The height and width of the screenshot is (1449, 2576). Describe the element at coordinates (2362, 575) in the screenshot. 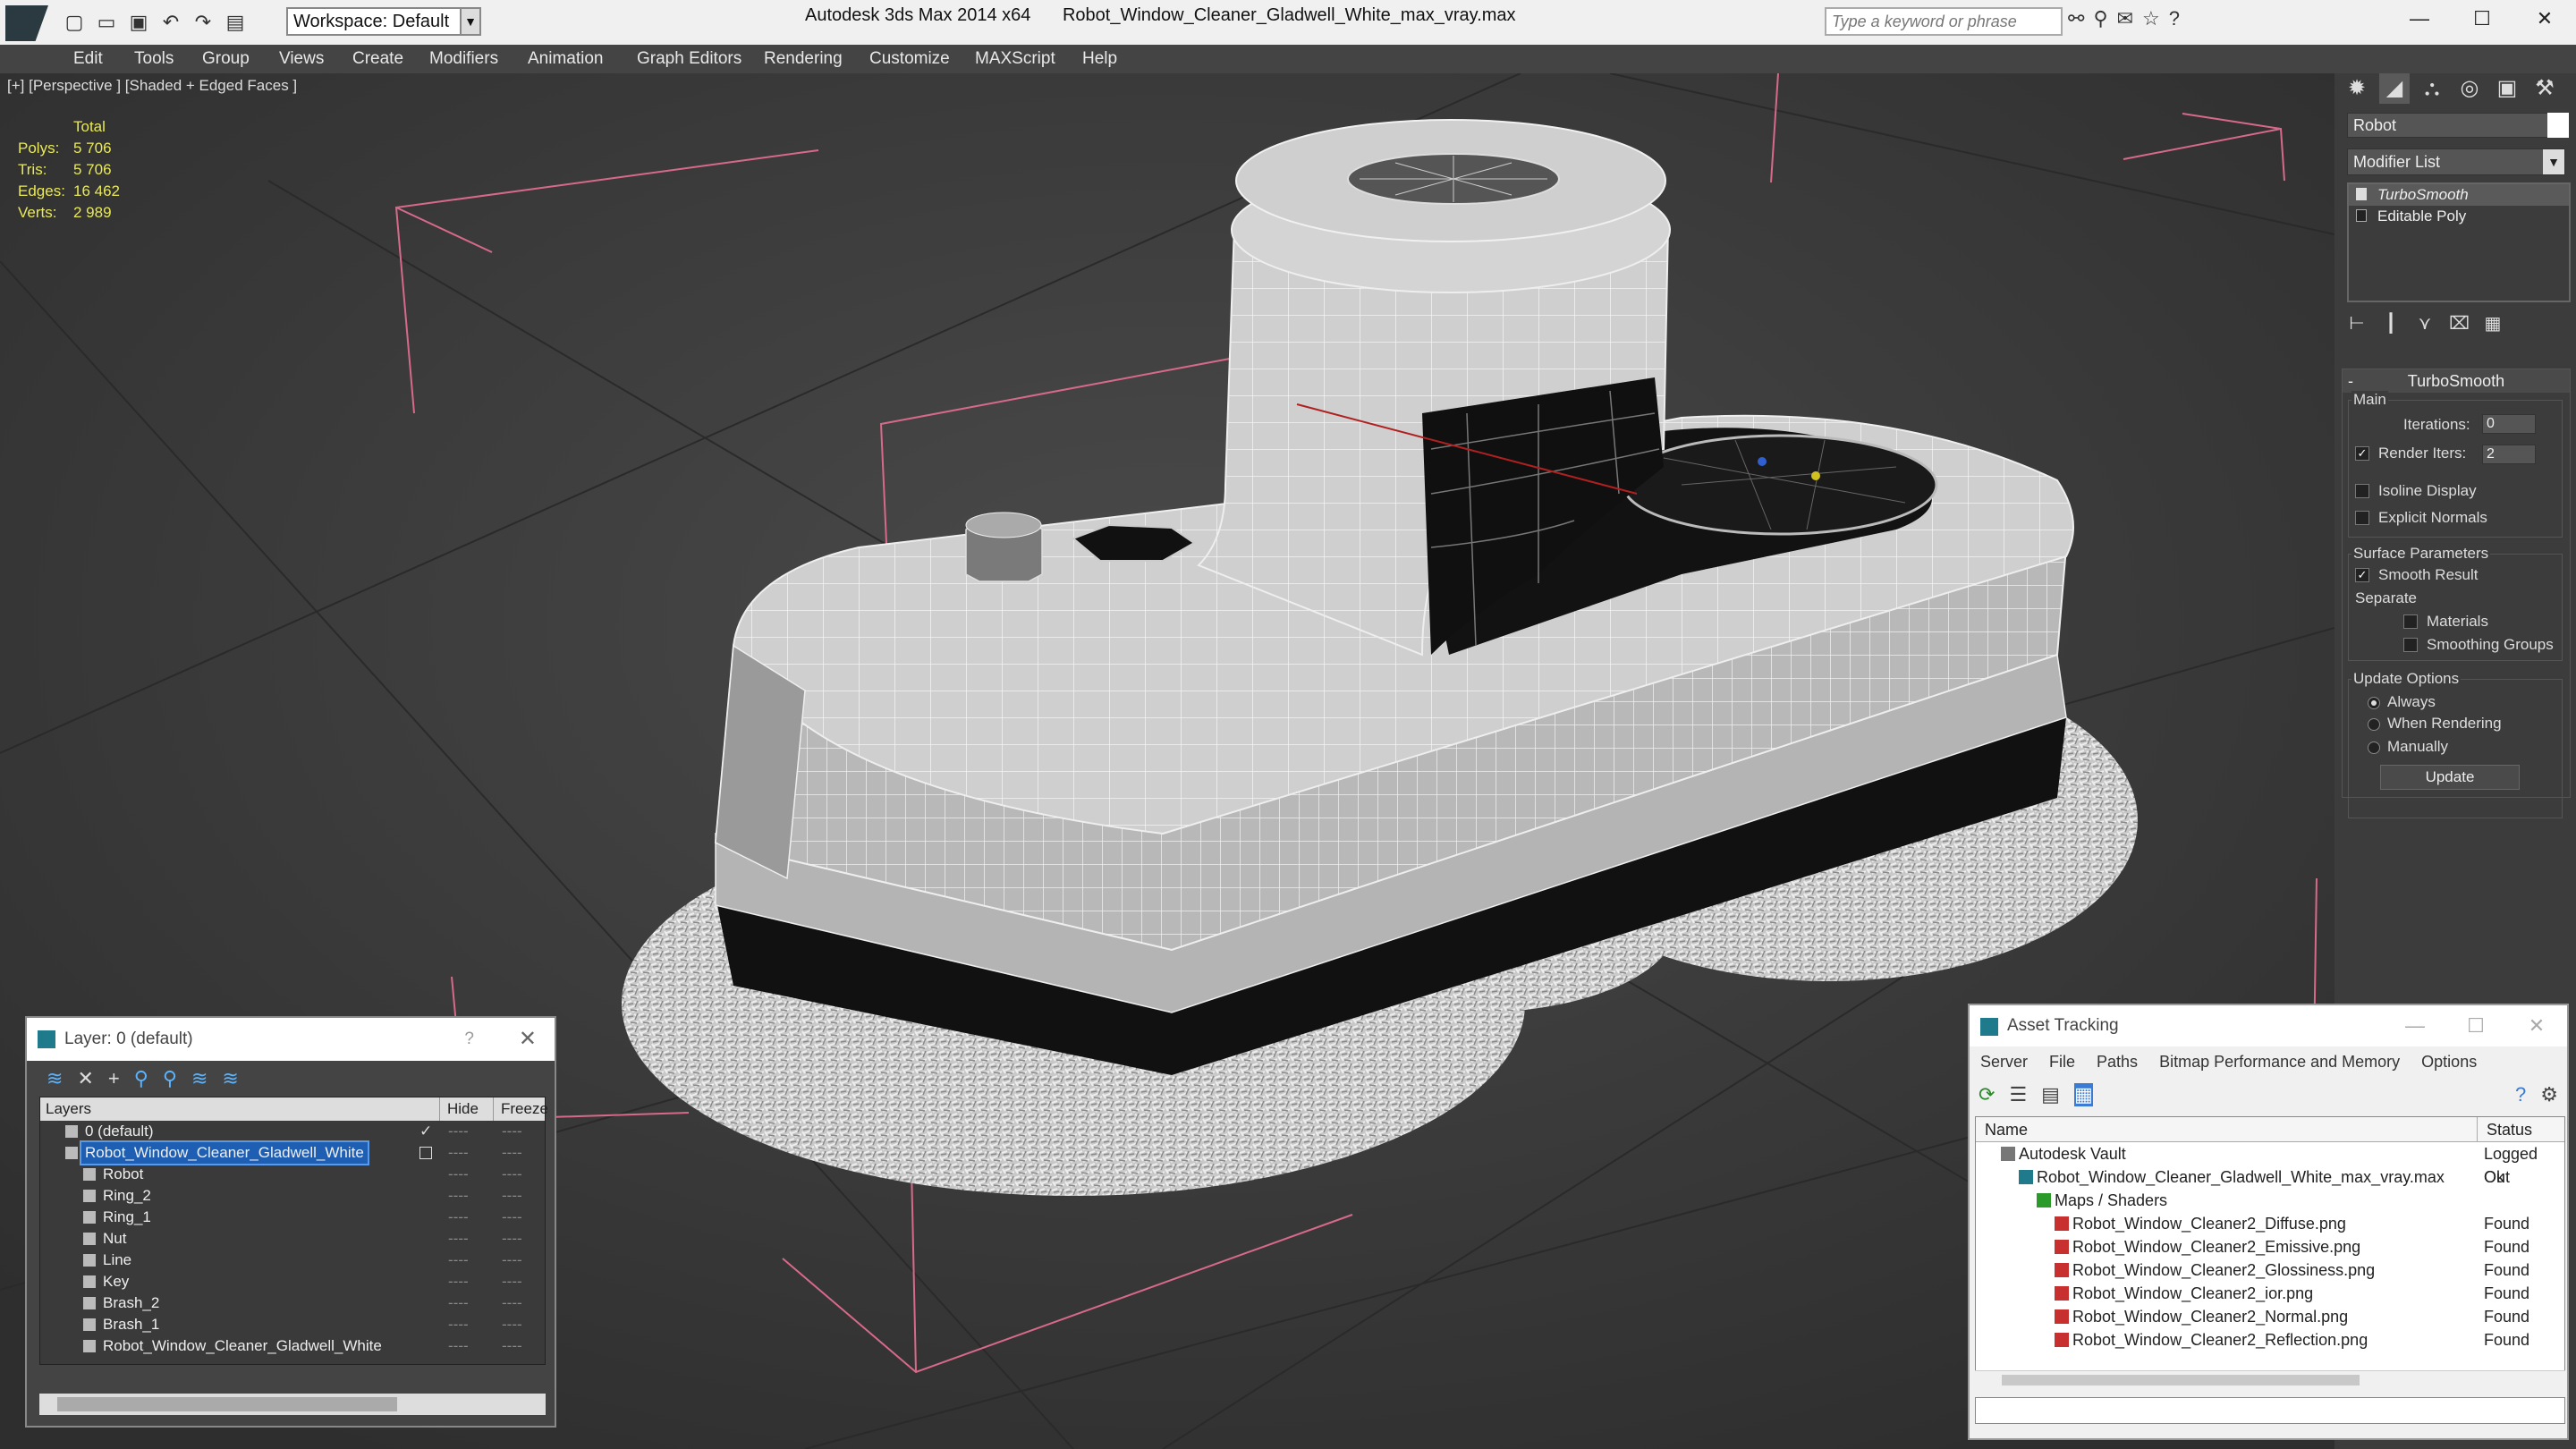

I see `smooth-result-checkbox: ✓` at that location.